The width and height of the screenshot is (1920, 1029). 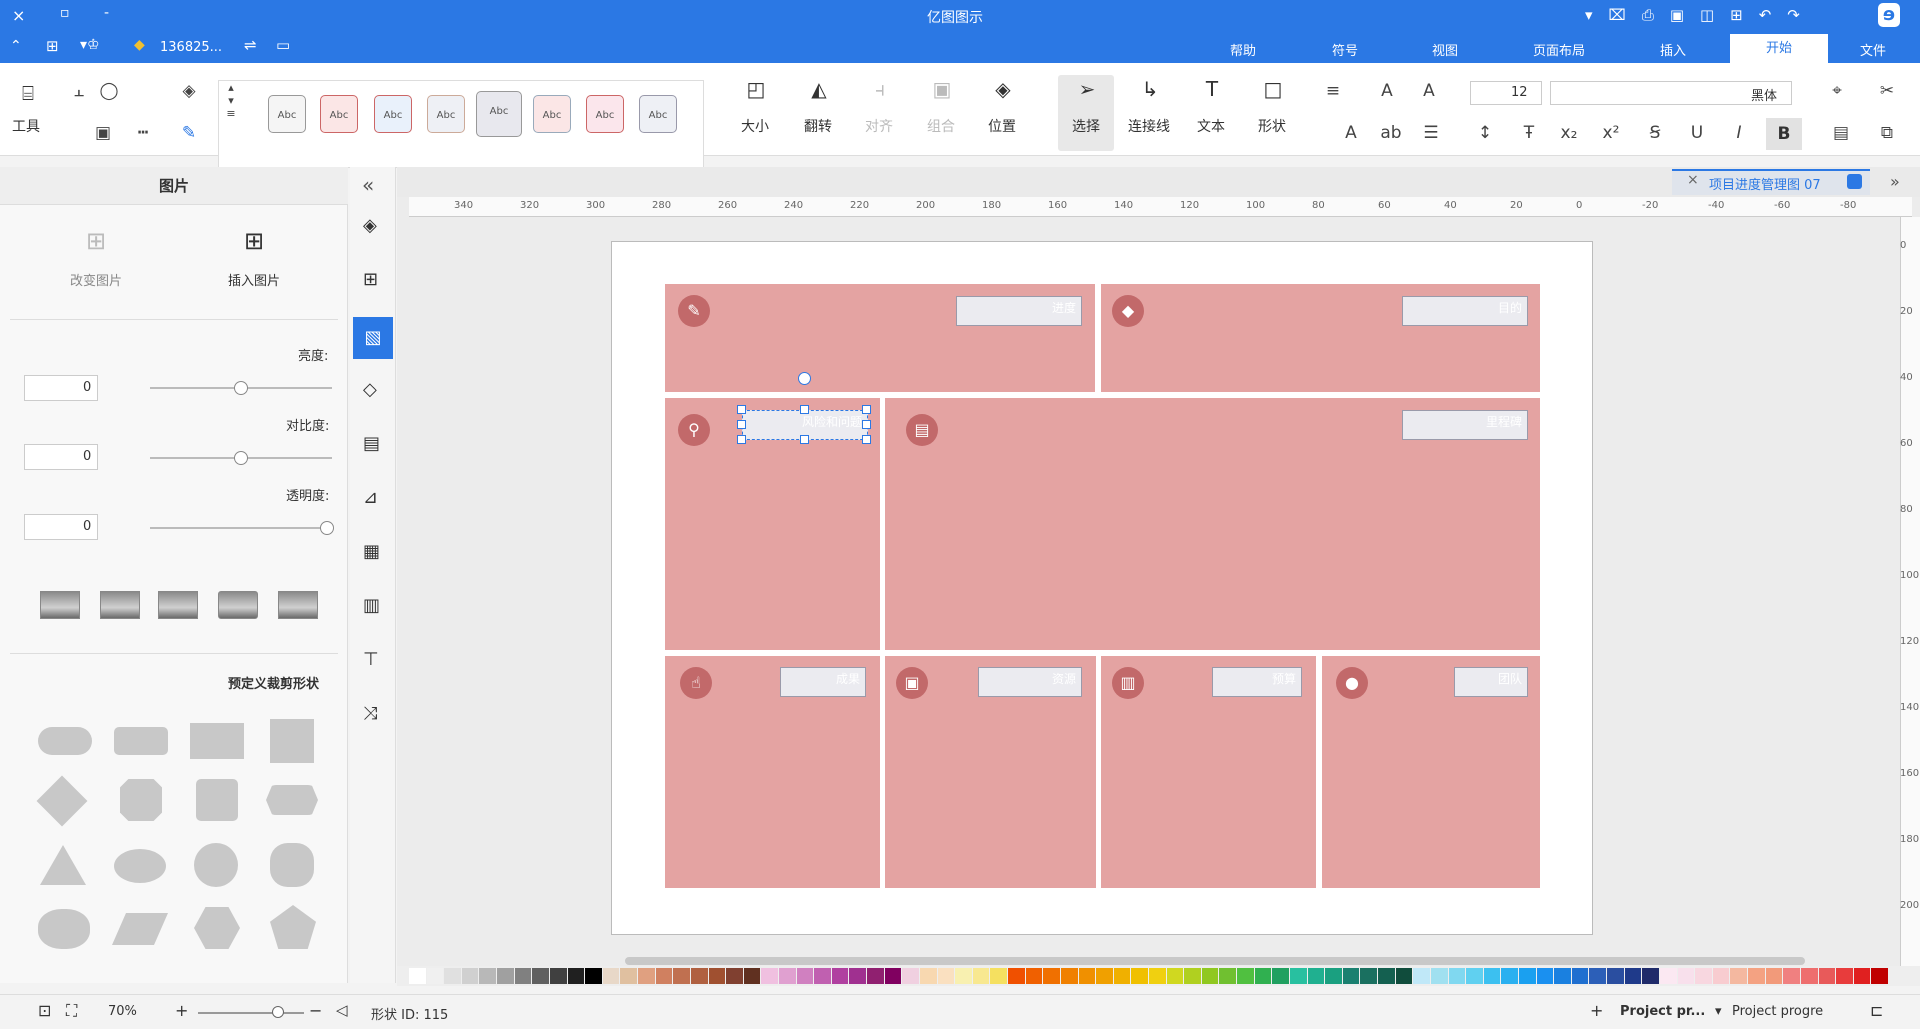 I want to click on highlight-icon: ab, so click(x=1391, y=133).